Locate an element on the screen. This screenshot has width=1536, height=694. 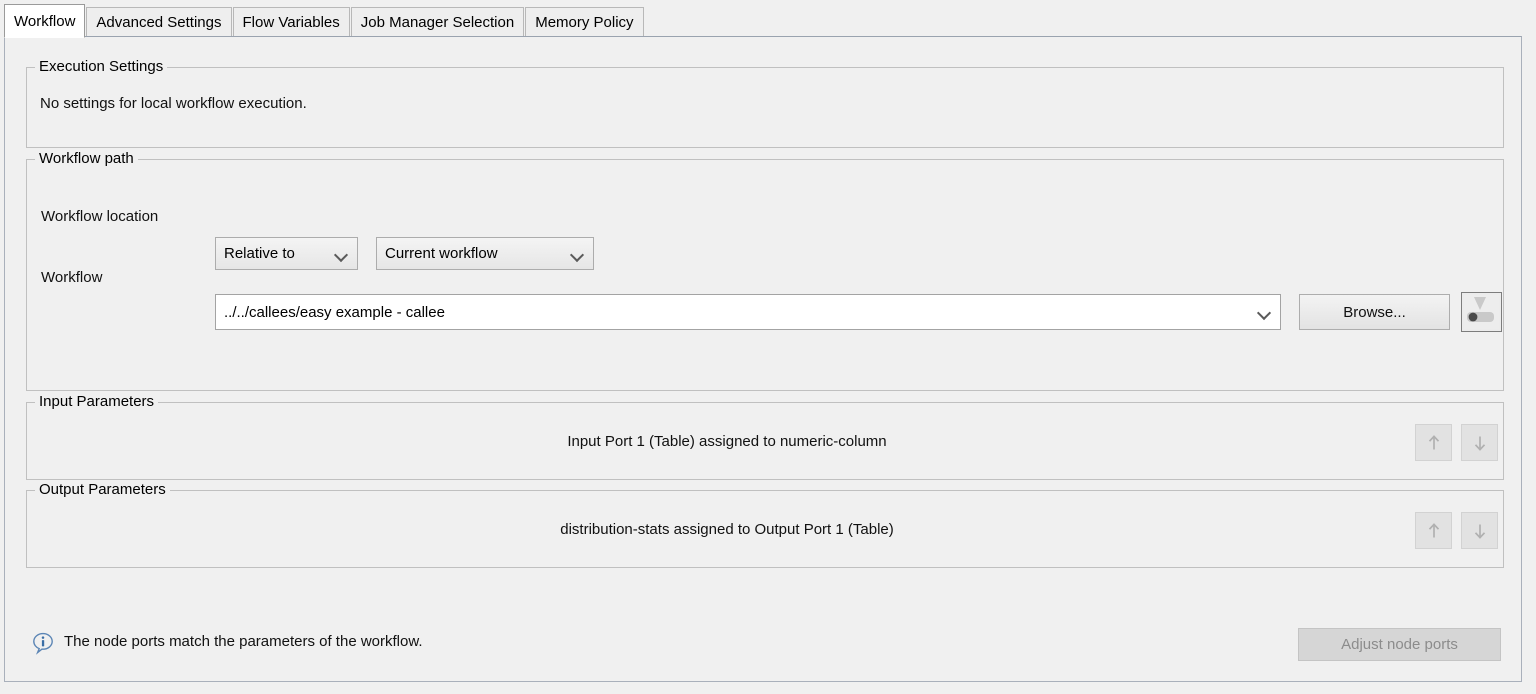
output-move-up-button is located at coordinates (1433, 530).